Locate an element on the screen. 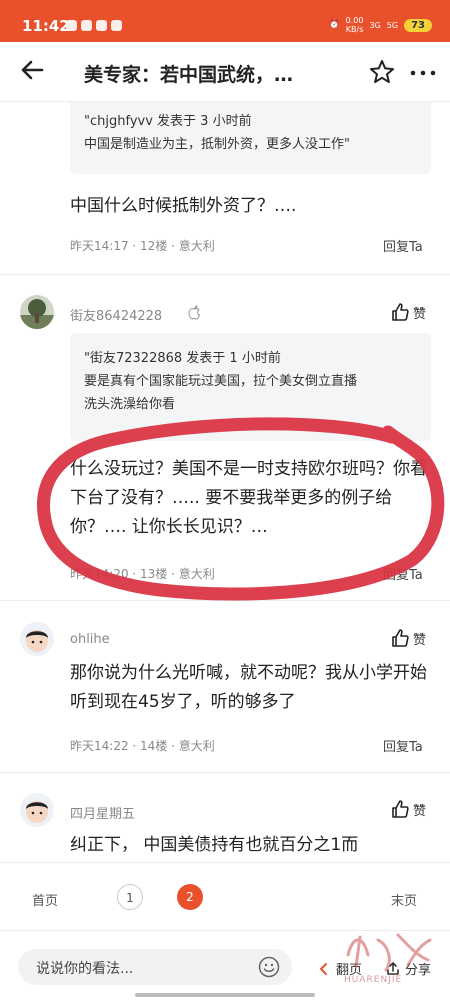  status-right: ⏰ 0.00 KB/s 3G 5G 73 is located at coordinates (380, 25).